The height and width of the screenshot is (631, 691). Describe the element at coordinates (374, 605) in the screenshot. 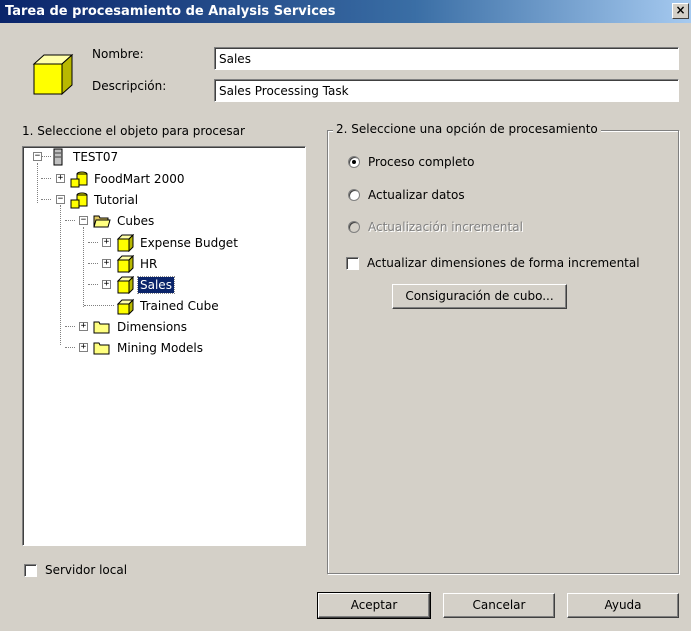

I see `ok-button: Aceptar` at that location.